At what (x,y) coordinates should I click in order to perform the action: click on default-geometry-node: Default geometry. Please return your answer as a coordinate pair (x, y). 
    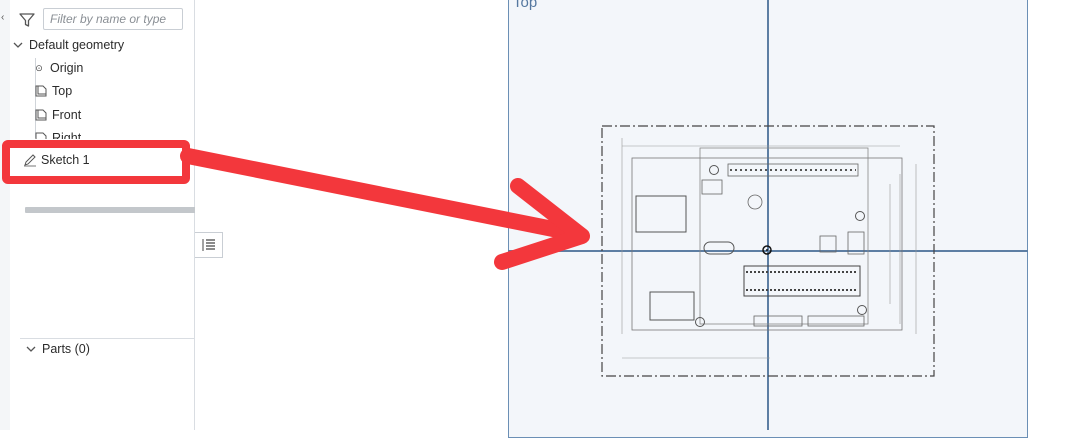
    Looking at the image, I should click on (68, 45).